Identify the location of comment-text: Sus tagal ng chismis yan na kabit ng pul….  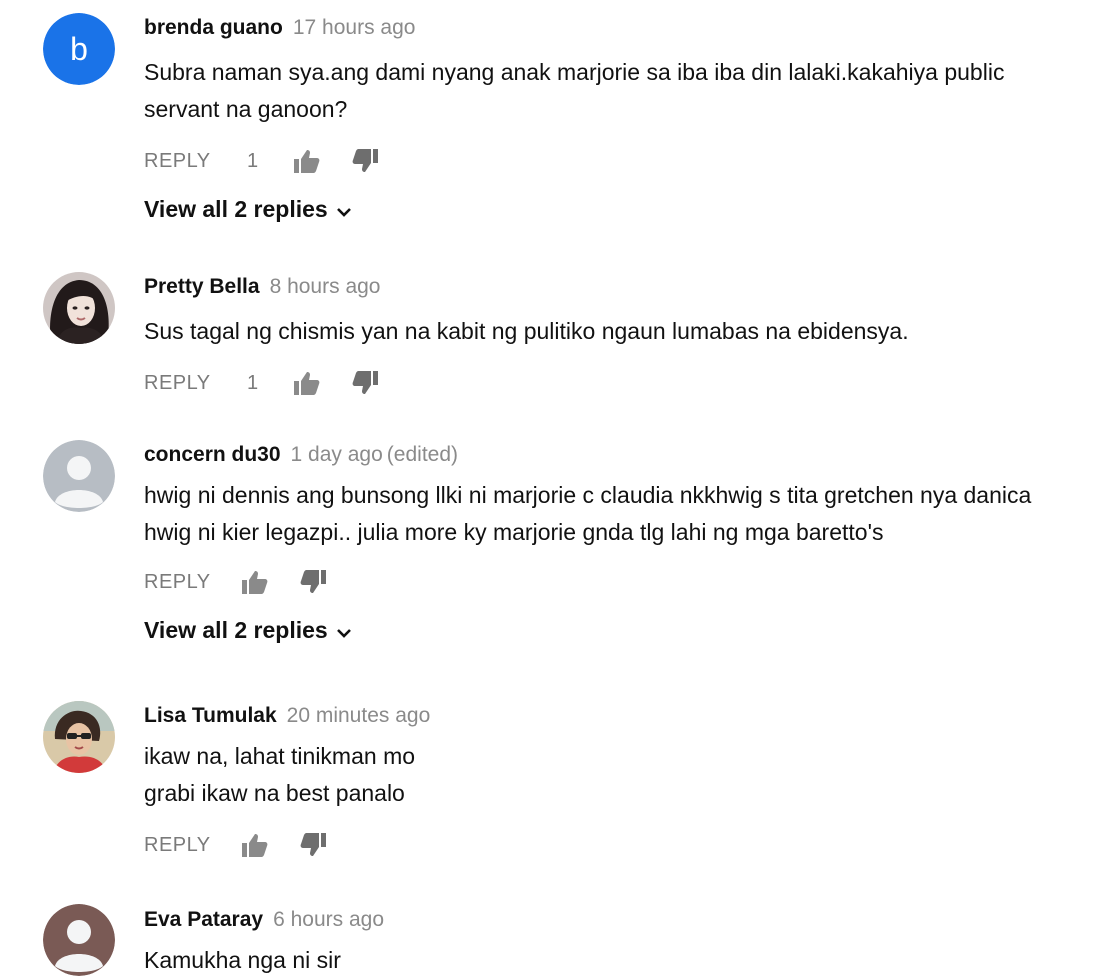
(630, 331).